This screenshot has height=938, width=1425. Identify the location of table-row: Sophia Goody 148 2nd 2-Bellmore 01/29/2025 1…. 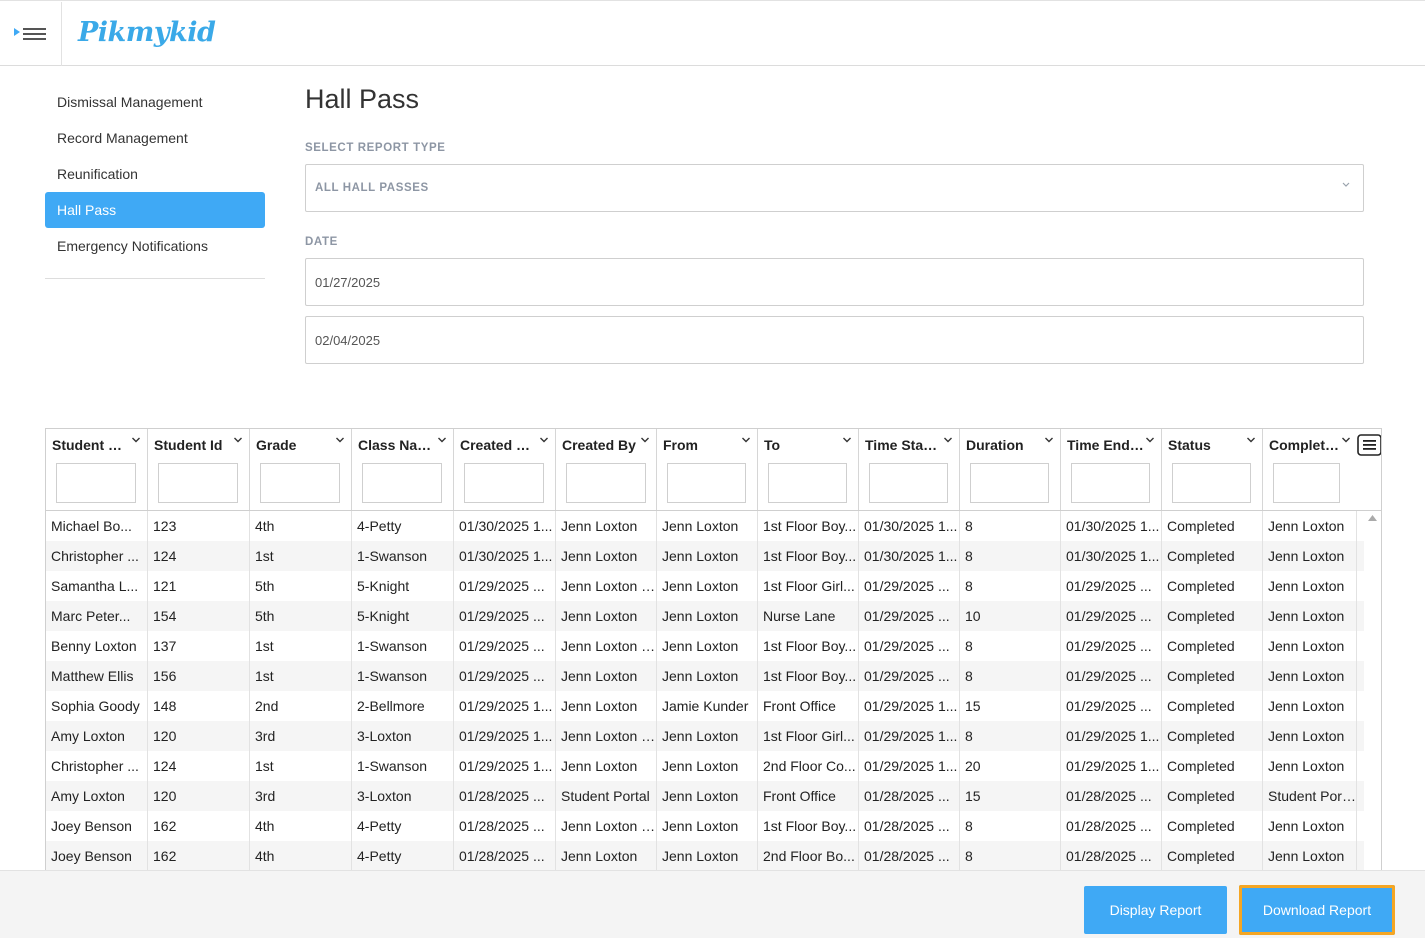
(705, 706).